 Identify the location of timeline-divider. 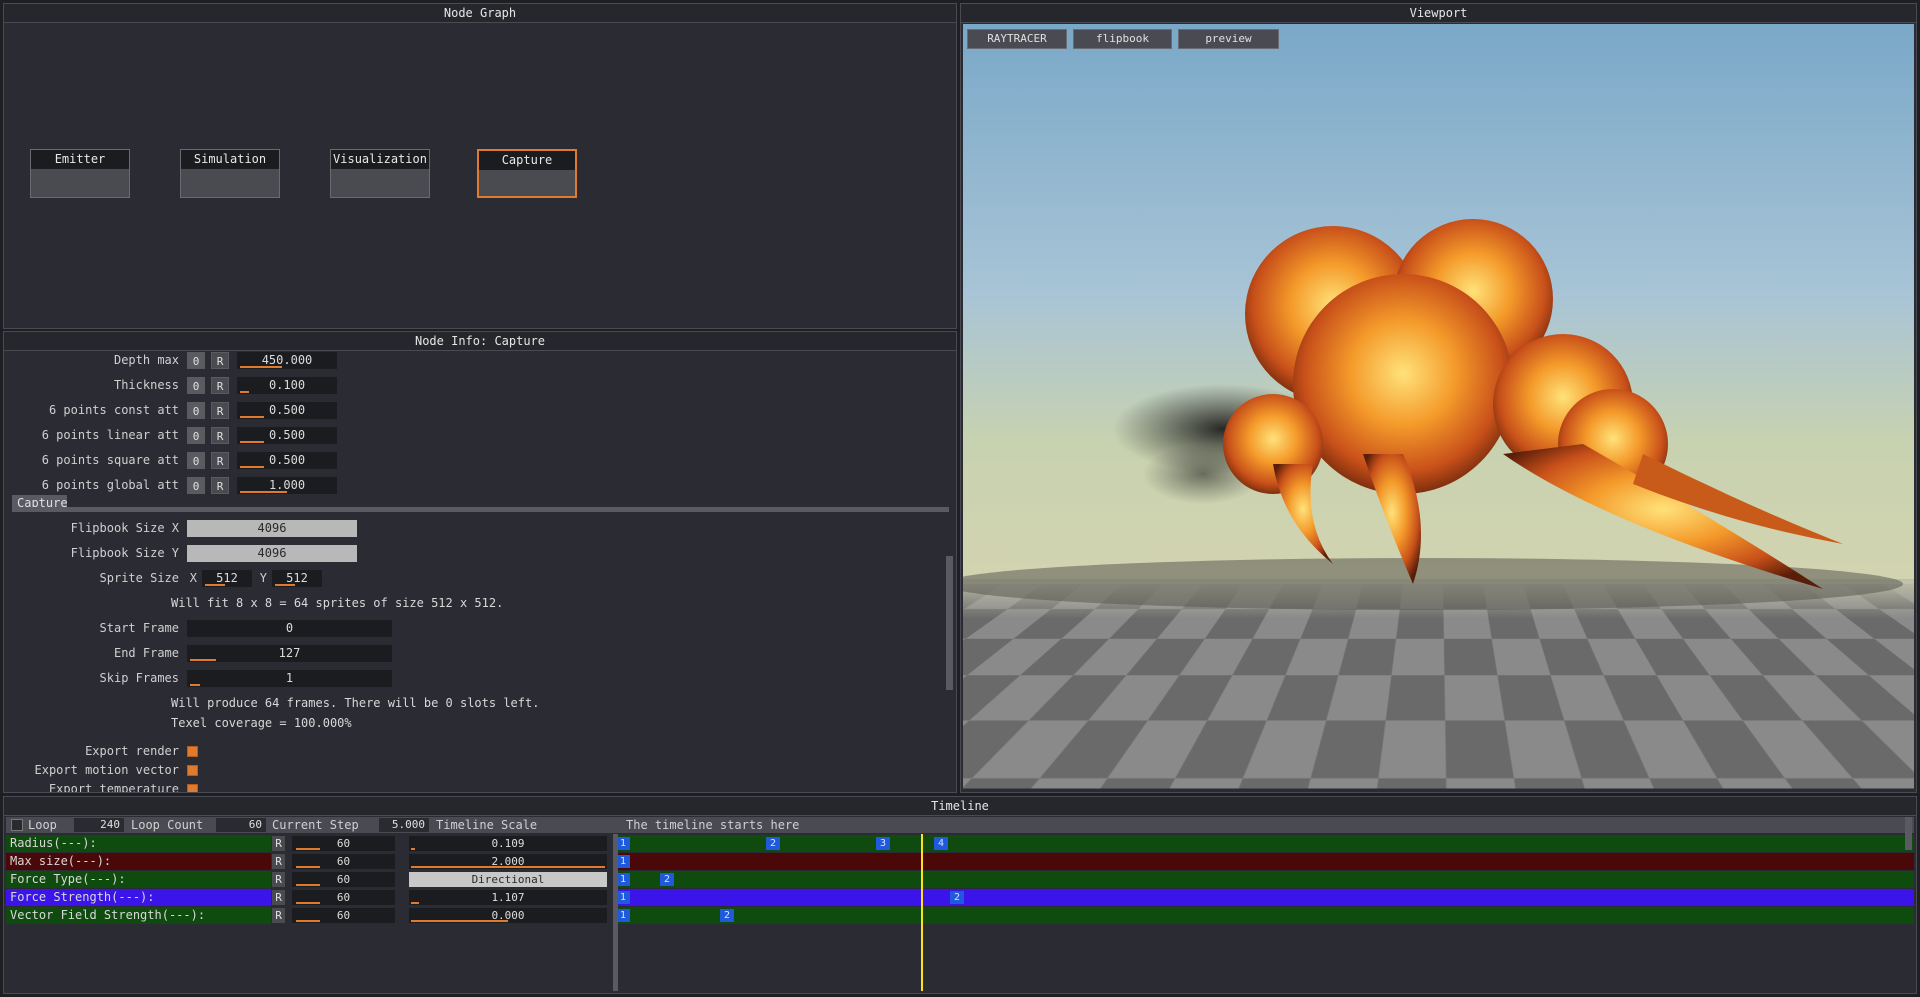
(615, 912).